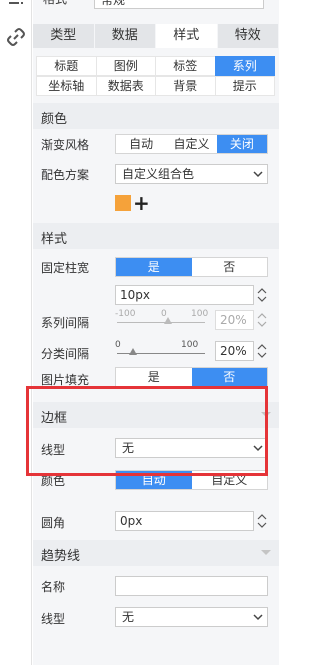 The height and width of the screenshot is (665, 320). I want to click on subtab-label: 标签, so click(185, 66).